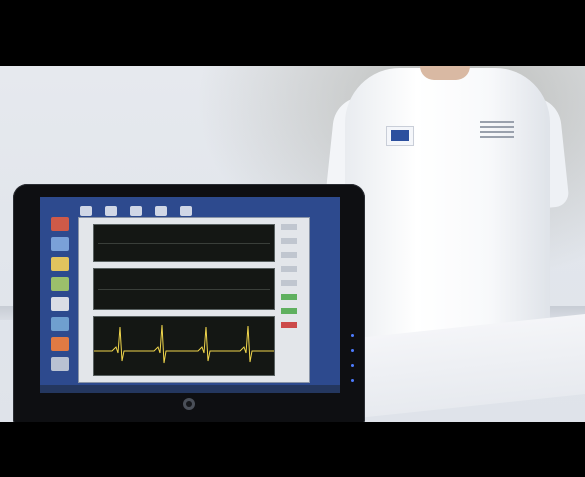 This screenshot has width=585, height=477. I want to click on laptop-indicator-lights, so click(353, 364).